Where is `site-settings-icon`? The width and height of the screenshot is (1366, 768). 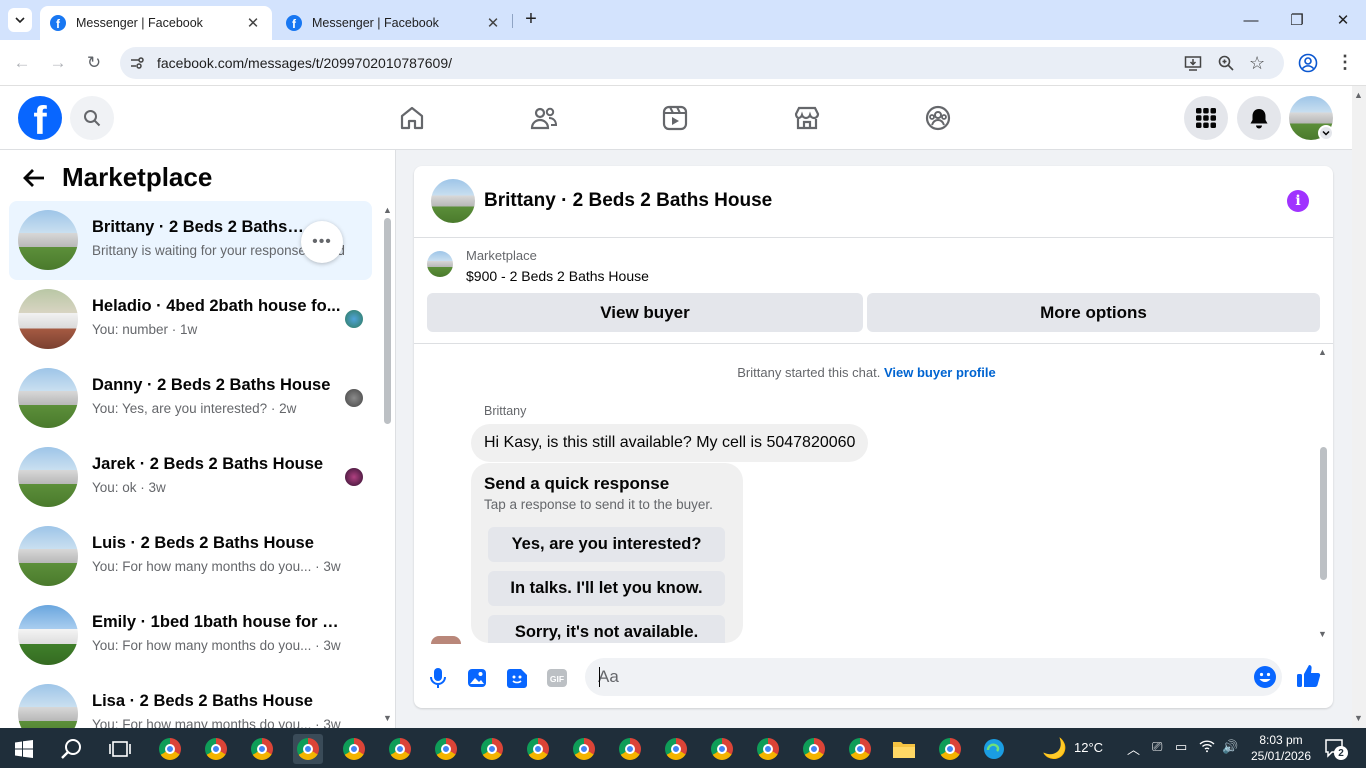
site-settings-icon is located at coordinates (137, 63).